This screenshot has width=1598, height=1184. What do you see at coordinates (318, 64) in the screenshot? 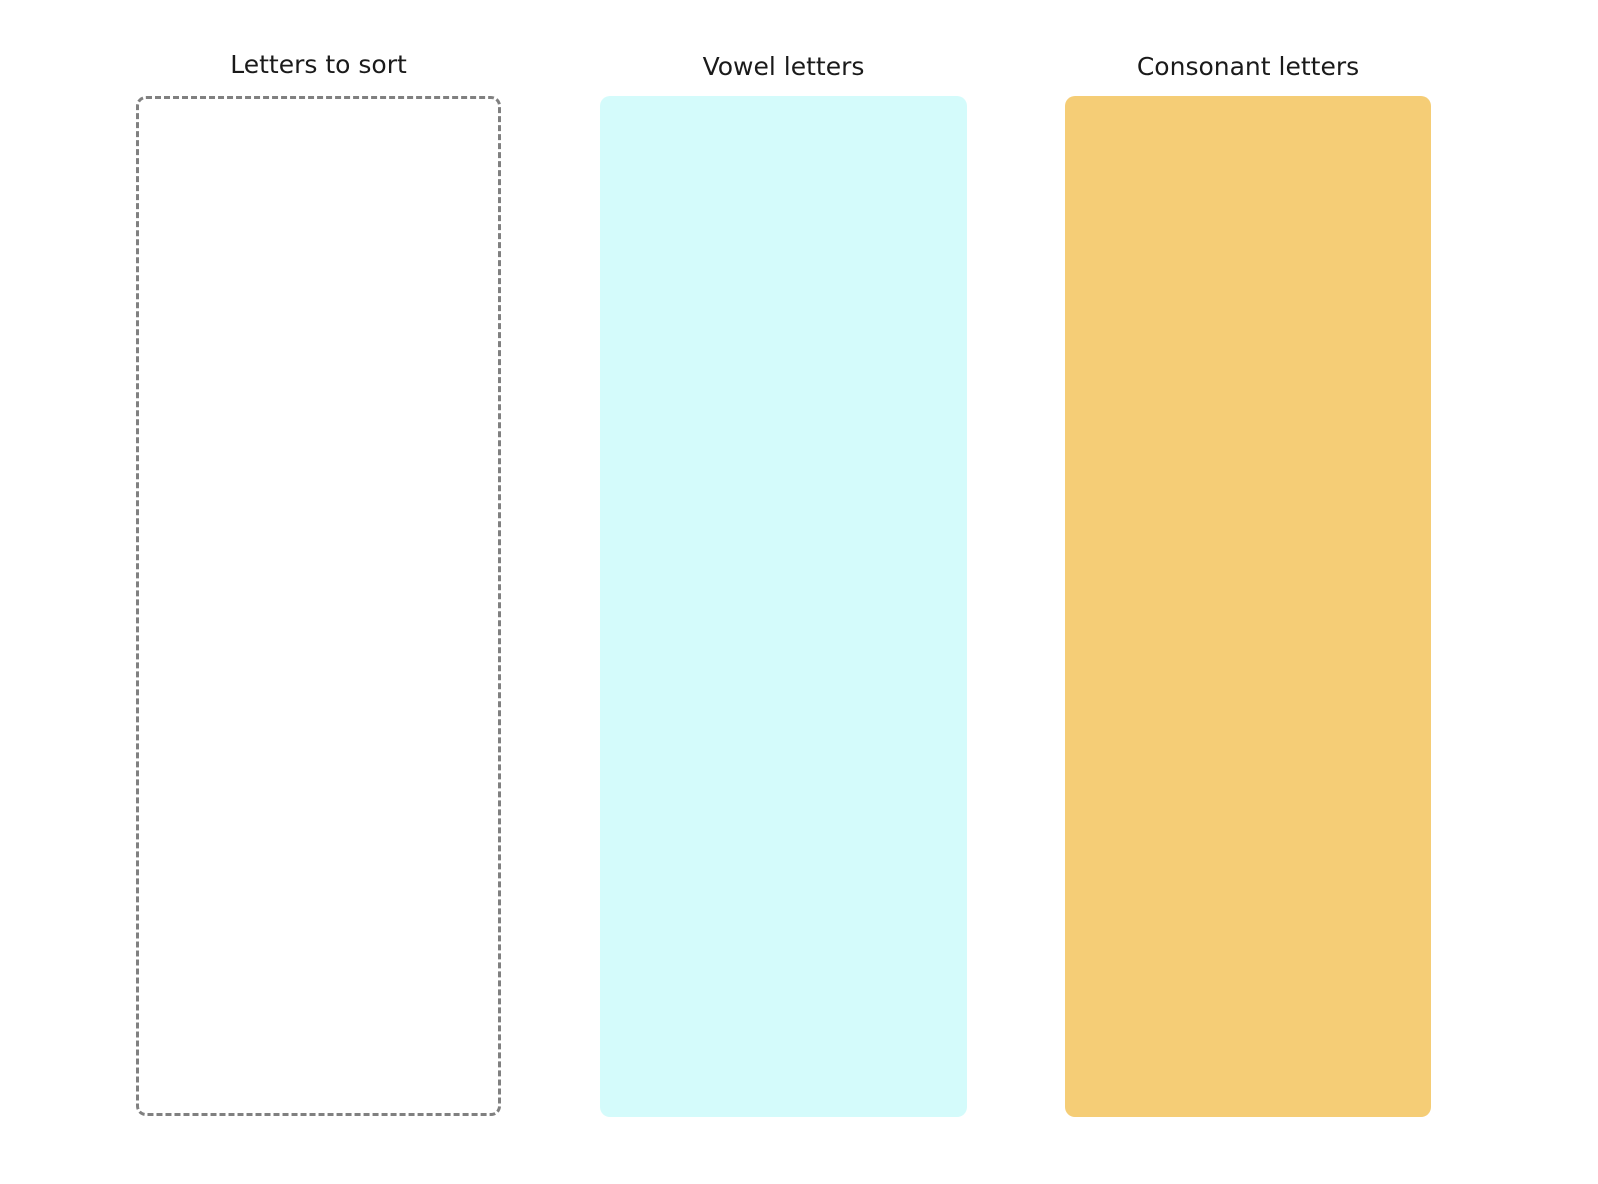
I see `letters-to-sort-title: Letters to sort` at bounding box center [318, 64].